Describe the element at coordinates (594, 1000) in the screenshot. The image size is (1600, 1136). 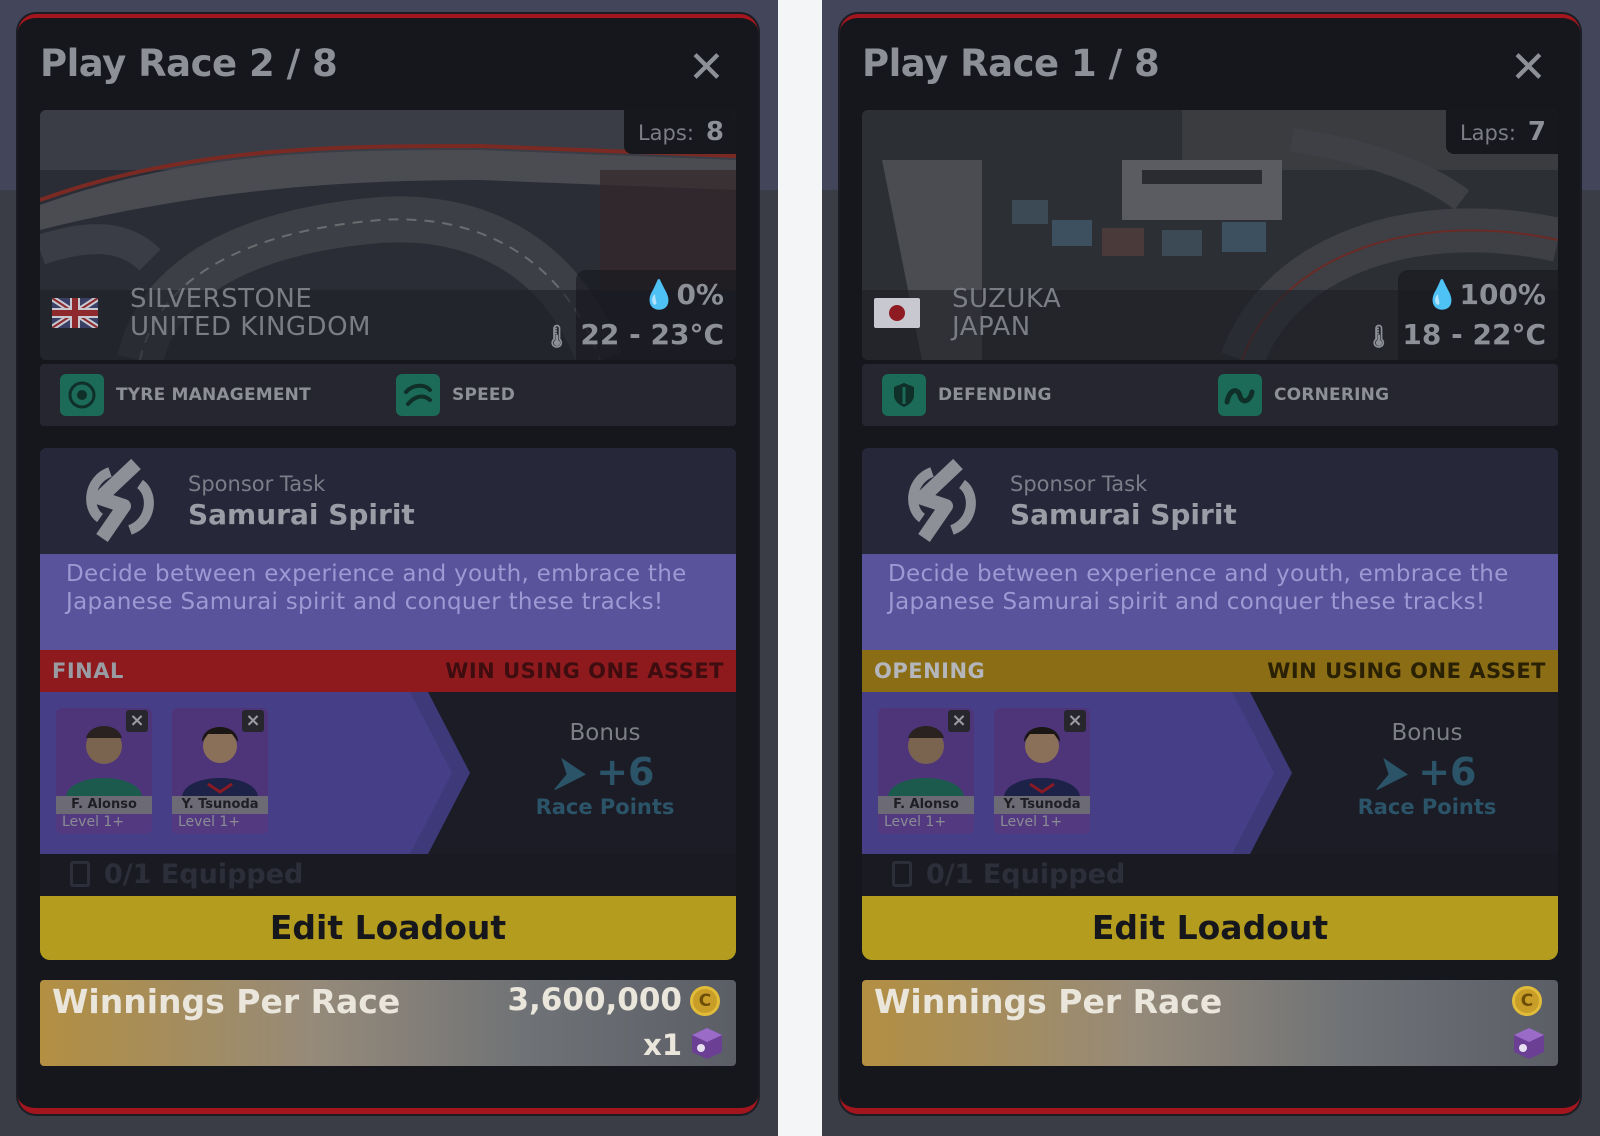
I see `winnings-value: 3,600,000` at that location.